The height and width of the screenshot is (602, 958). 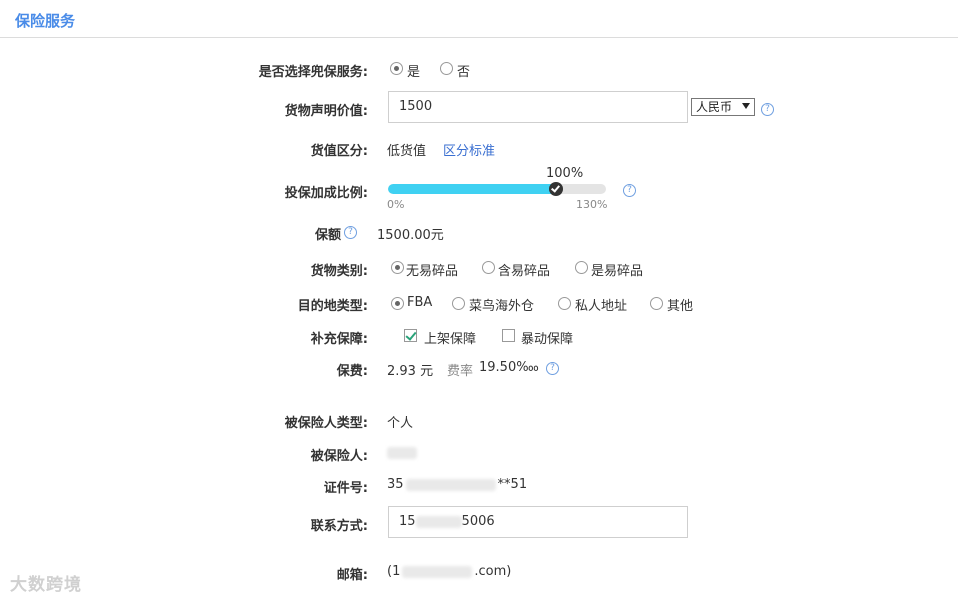 What do you see at coordinates (502, 306) in the screenshot?
I see `destination-cainiao-text: 菜鸟海外仓` at bounding box center [502, 306].